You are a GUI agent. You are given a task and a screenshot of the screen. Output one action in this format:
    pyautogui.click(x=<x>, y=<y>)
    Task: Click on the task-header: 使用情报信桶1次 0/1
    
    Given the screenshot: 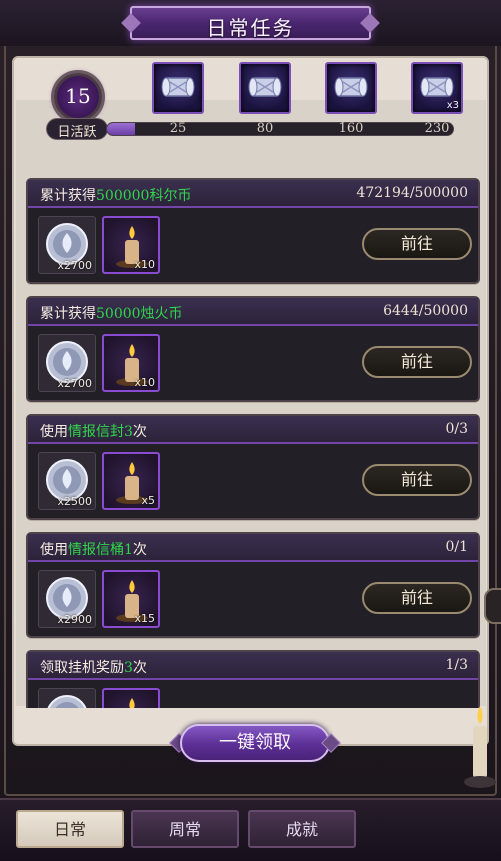 What is the action you would take?
    pyautogui.click(x=253, y=548)
    